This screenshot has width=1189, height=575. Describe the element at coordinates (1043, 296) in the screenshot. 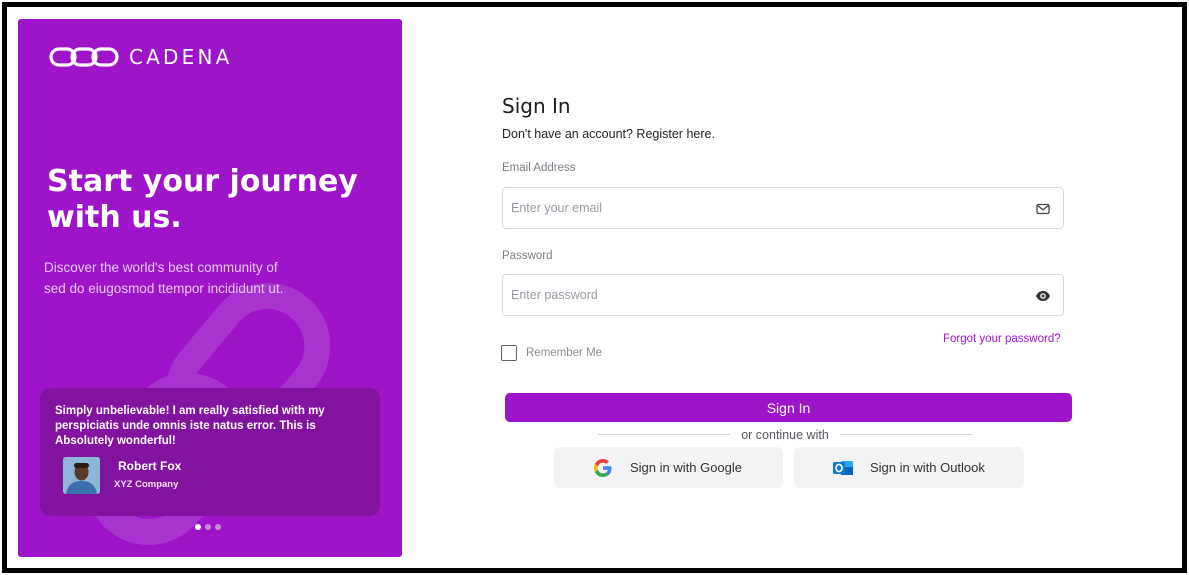

I see `eye-icon` at that location.